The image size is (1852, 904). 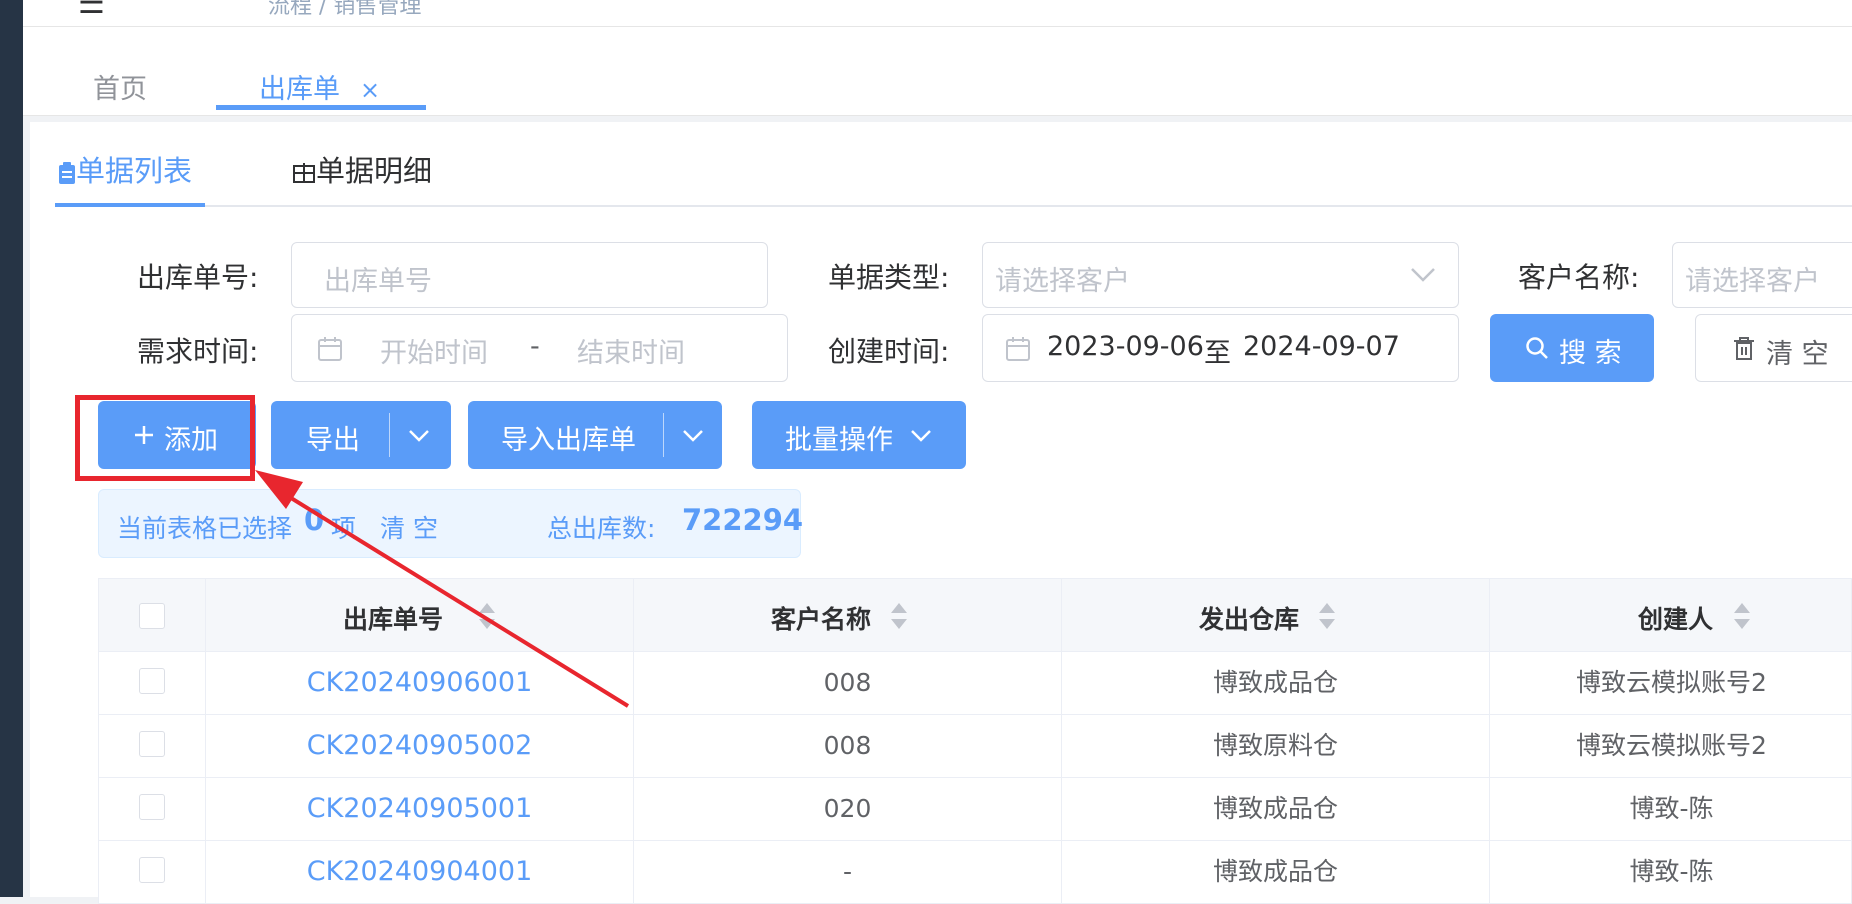 What do you see at coordinates (198, 277) in the screenshot?
I see `order-no-label: 出库单号:` at bounding box center [198, 277].